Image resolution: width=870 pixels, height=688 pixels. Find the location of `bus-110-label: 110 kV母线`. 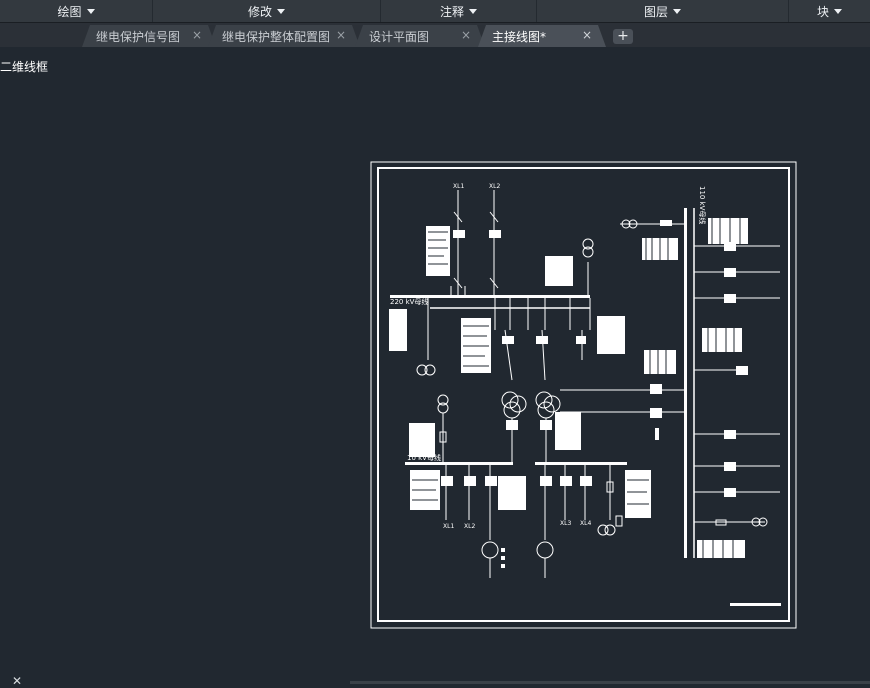

bus-110-label: 110 kV母线 is located at coordinates (702, 205).